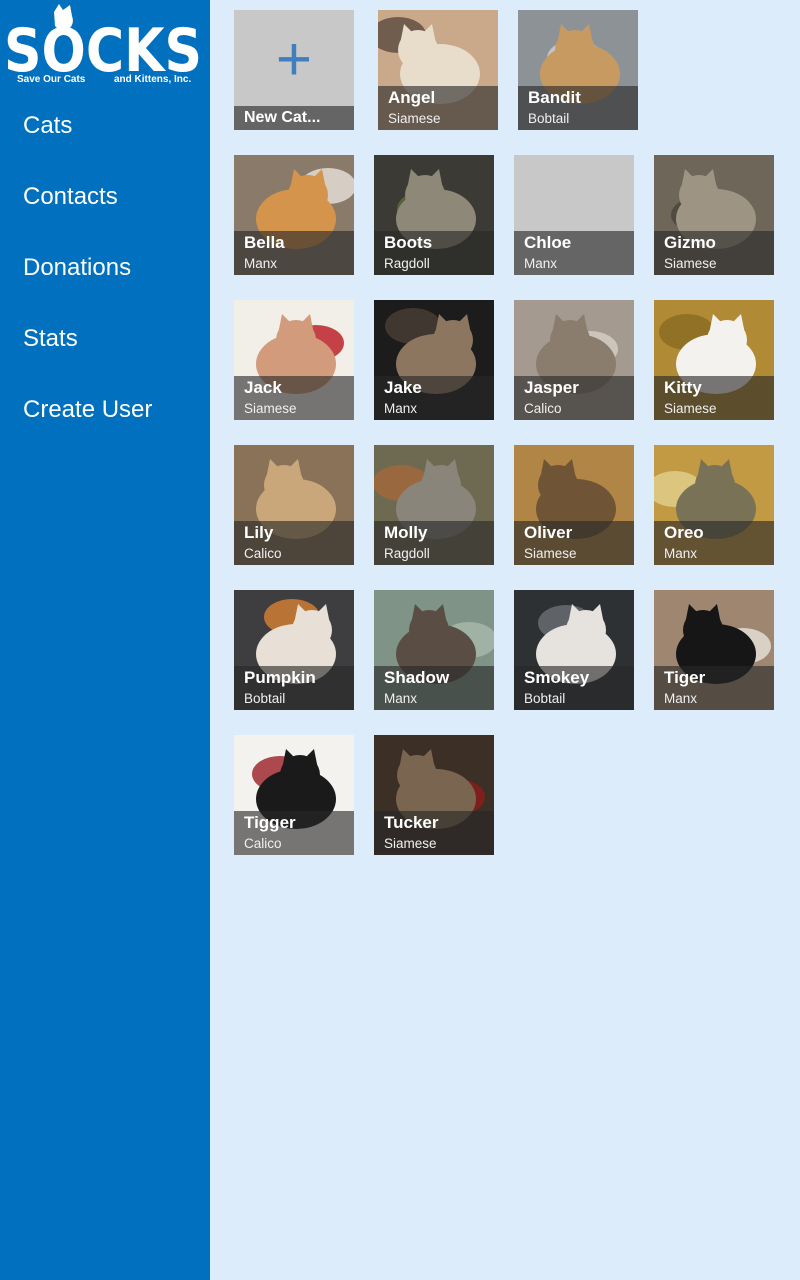 Image resolution: width=800 pixels, height=1280 pixels. What do you see at coordinates (270, 822) in the screenshot?
I see `cat-name: Tigger` at bounding box center [270, 822].